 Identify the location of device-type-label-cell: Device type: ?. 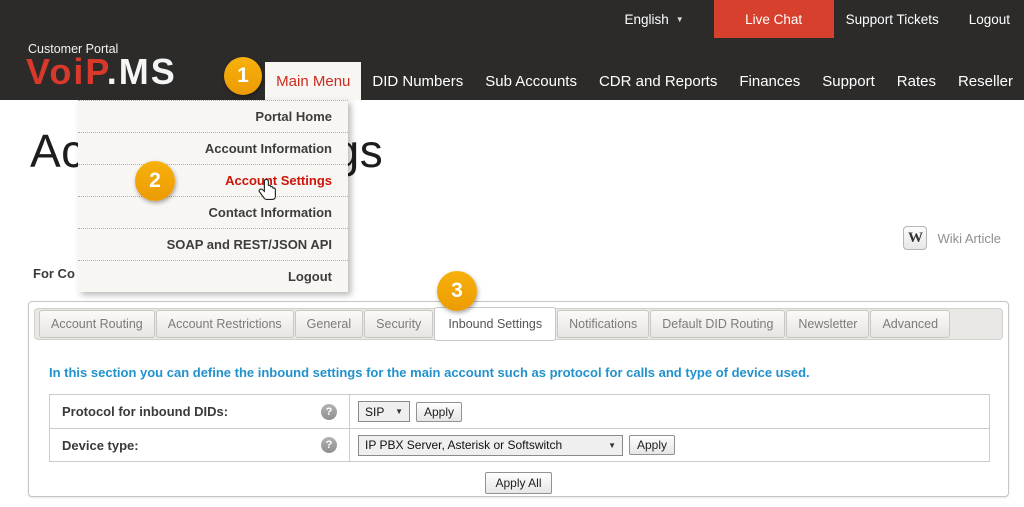
(200, 445).